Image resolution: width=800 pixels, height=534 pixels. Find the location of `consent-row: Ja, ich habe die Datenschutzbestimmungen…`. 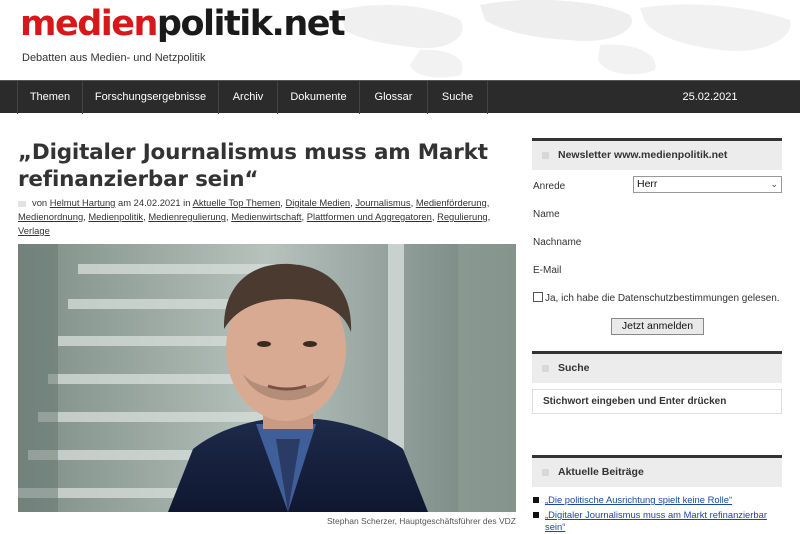

consent-row: Ja, ich habe die Datenschutzbestimmungen… is located at coordinates (656, 298).